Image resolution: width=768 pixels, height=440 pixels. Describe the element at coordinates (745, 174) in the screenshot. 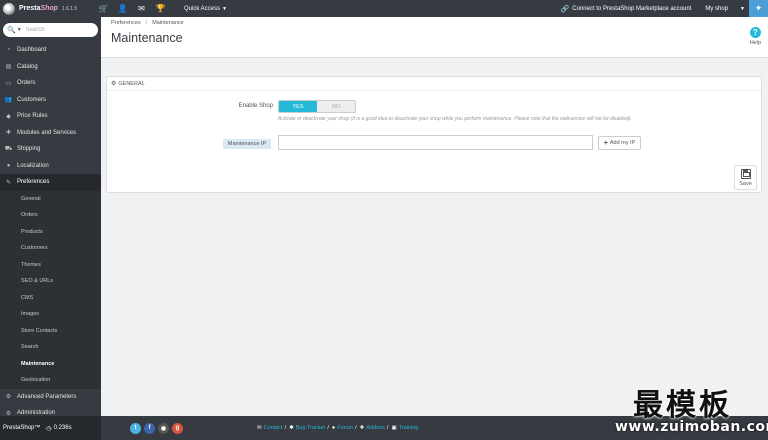

I see `floppy-disk-icon` at that location.